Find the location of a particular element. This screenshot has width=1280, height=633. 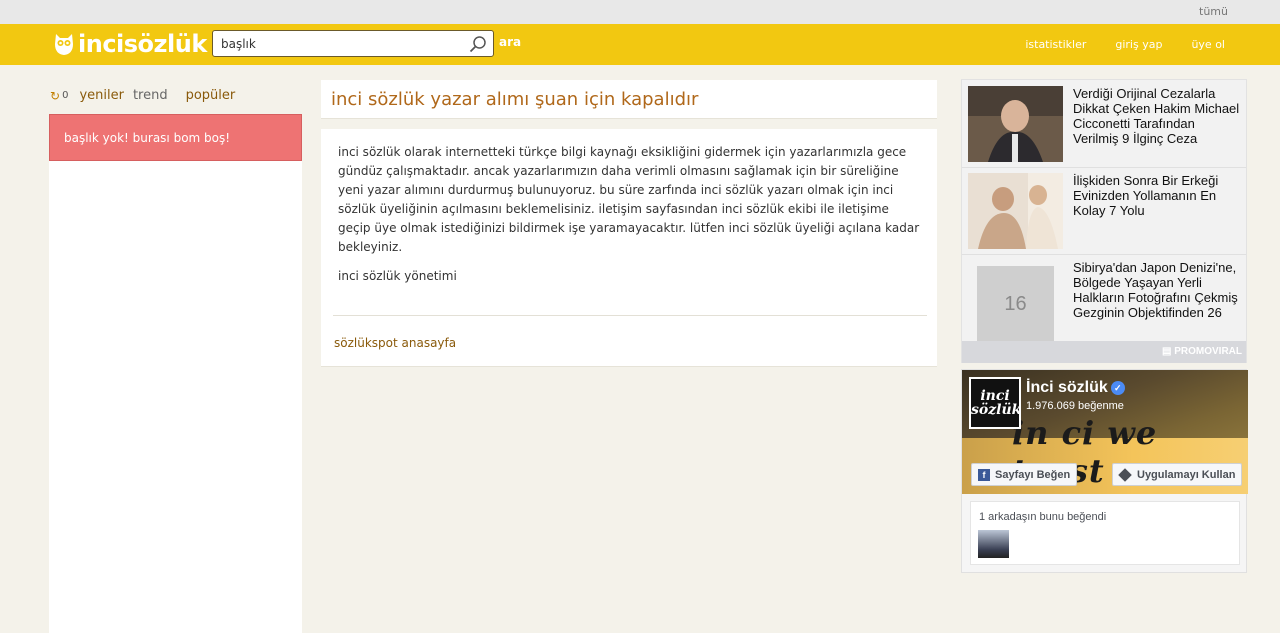

facebook-page-name: İnci sözlük ✓ is located at coordinates (1075, 388).